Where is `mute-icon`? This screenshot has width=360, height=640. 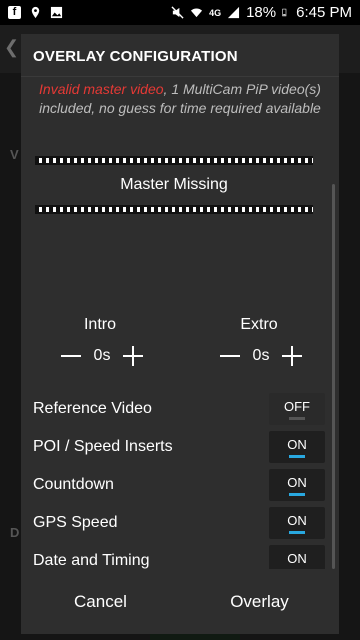 mute-icon is located at coordinates (177, 12).